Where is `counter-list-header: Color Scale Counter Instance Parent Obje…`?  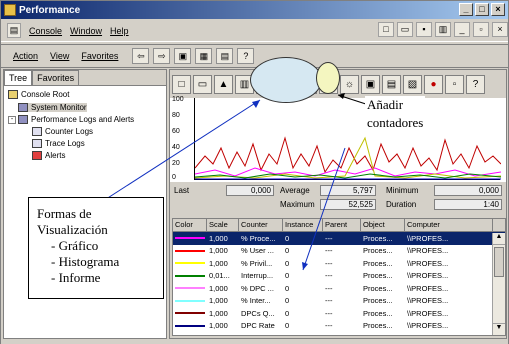
counter-list-header: Color Scale Counter Instance Parent Obje… is located at coordinates (339, 225).